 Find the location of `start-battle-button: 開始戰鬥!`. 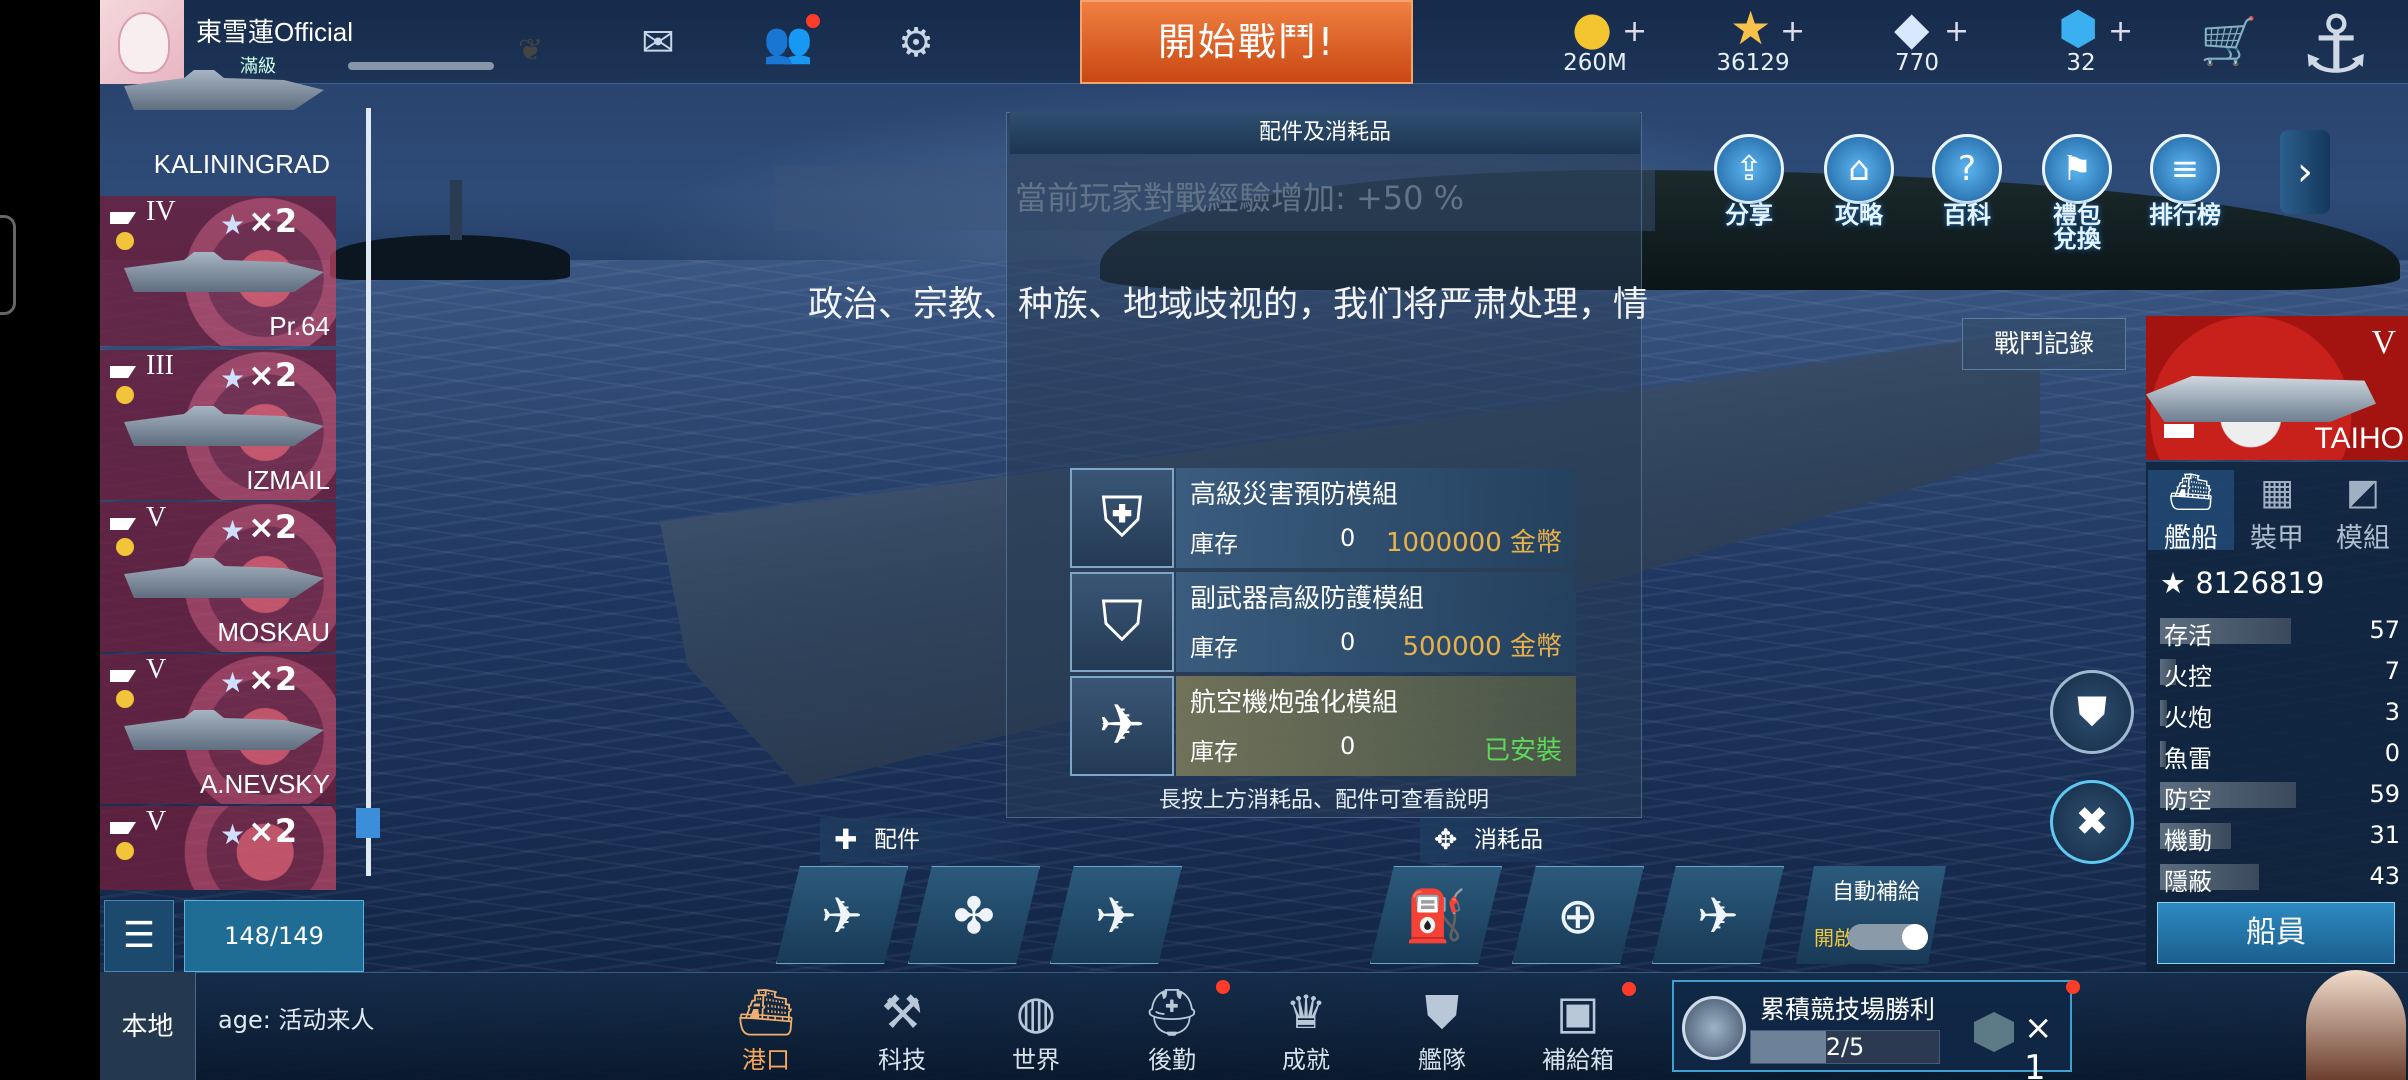

start-battle-button: 開始戰鬥! is located at coordinates (1246, 42).